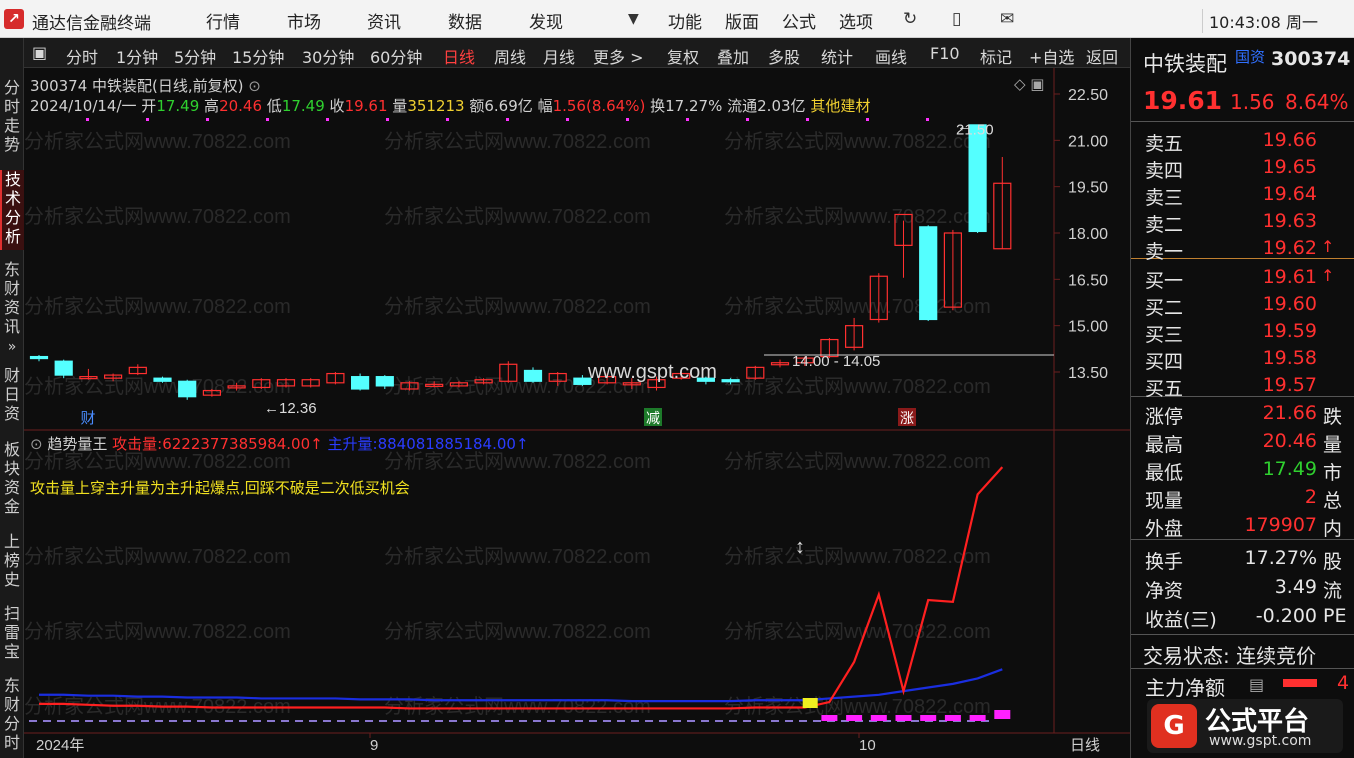  Describe the element at coordinates (1289, 358) in the screenshot. I see `quote-row-value: 19.58` at that location.